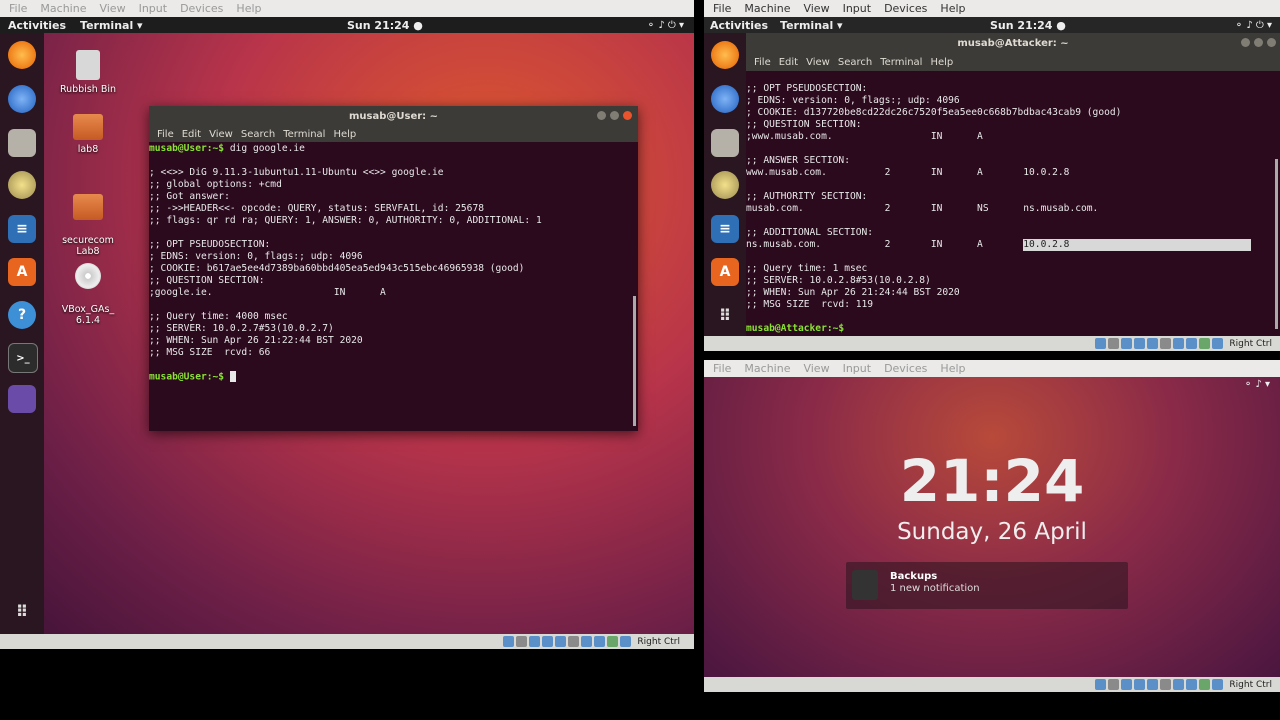  Describe the element at coordinates (88, 289) in the screenshot. I see `desktop-vbox-cd: VBox_GAs_ 6.1.4` at that location.